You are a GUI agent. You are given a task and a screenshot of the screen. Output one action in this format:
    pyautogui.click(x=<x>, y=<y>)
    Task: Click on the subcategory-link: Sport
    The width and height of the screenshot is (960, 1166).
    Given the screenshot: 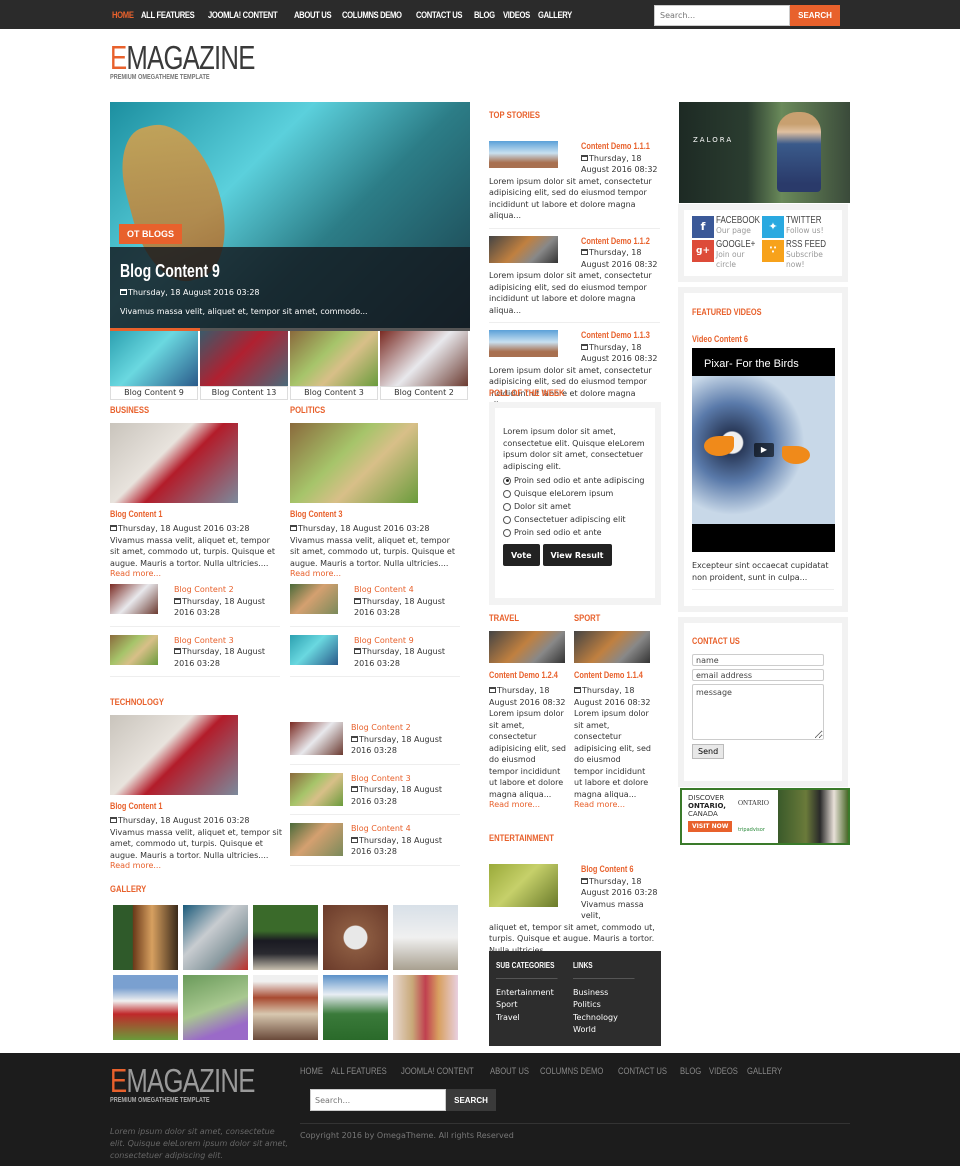 What is the action you would take?
    pyautogui.click(x=533, y=1005)
    